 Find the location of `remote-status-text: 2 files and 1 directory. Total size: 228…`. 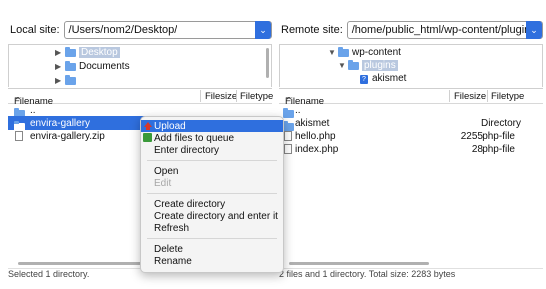

remote-status-text: 2 files and 1 directory. Total size: 228… is located at coordinates (411, 274).